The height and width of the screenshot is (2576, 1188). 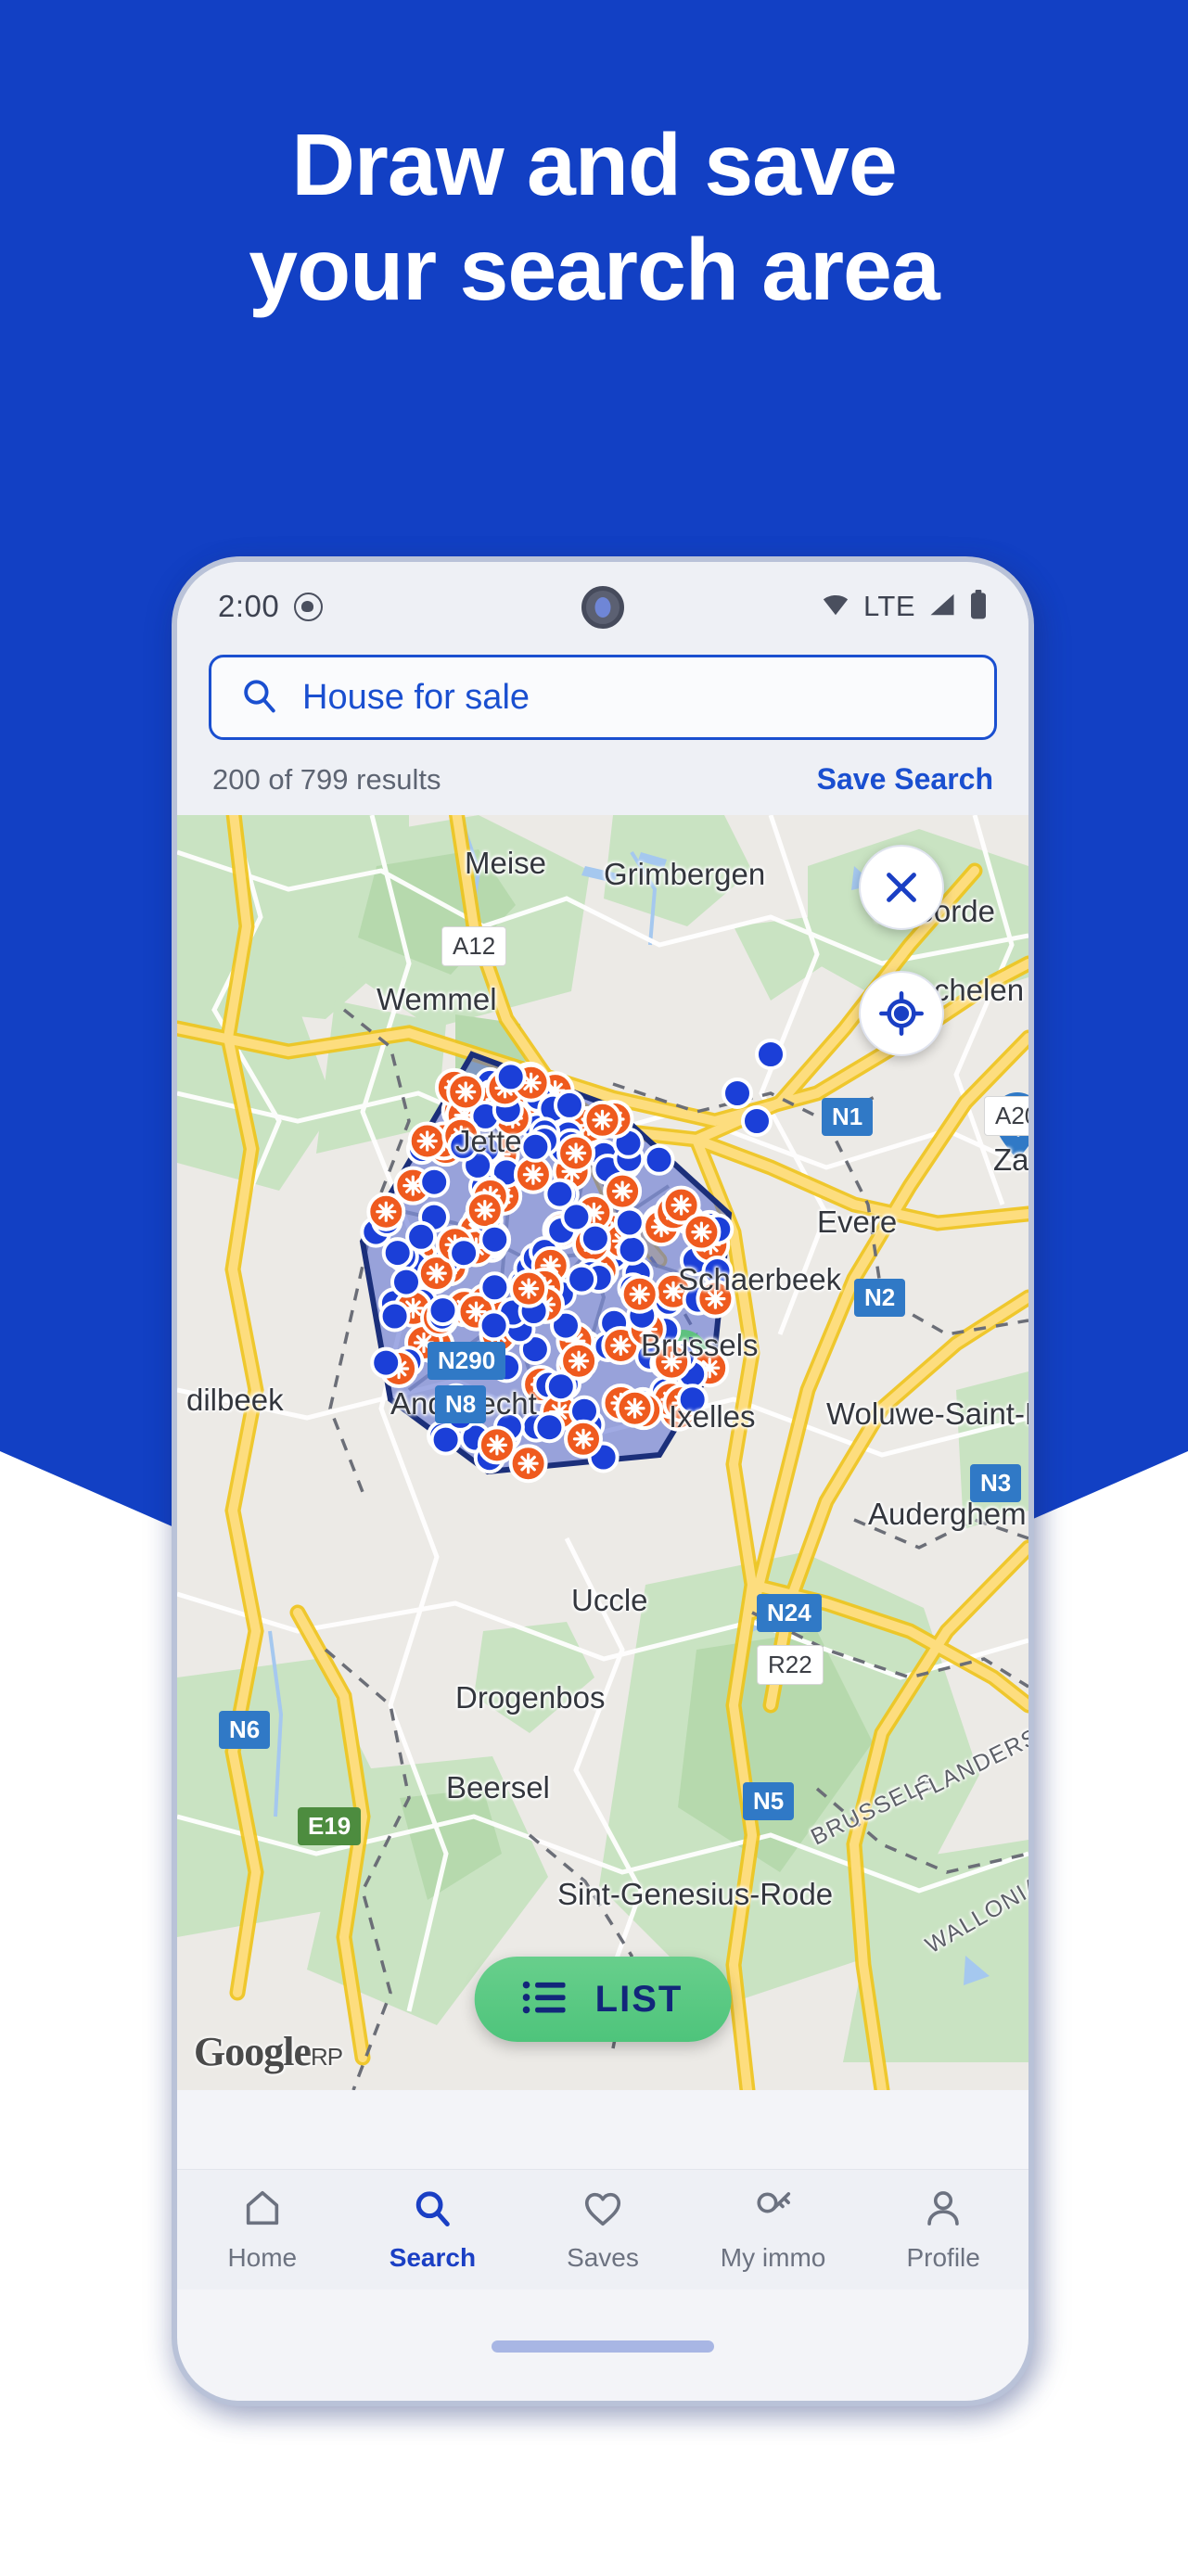 I want to click on home-indicator, so click(x=603, y=2346).